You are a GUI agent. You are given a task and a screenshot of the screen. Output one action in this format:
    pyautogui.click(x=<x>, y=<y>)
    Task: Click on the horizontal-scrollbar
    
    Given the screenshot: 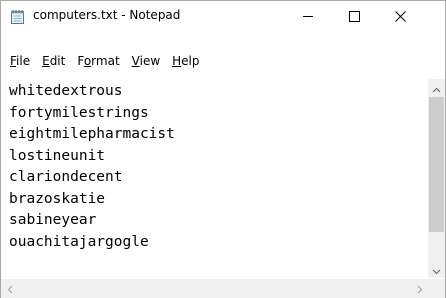 What is the action you would take?
    pyautogui.click(x=214, y=288)
    